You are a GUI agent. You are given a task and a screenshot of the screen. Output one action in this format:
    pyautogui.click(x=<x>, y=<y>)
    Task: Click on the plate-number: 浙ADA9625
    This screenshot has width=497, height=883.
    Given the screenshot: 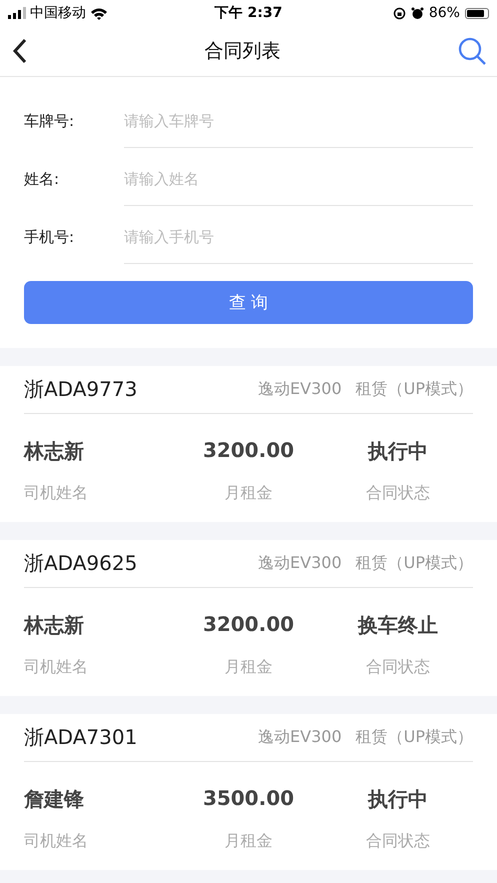 What is the action you would take?
    pyautogui.click(x=81, y=563)
    